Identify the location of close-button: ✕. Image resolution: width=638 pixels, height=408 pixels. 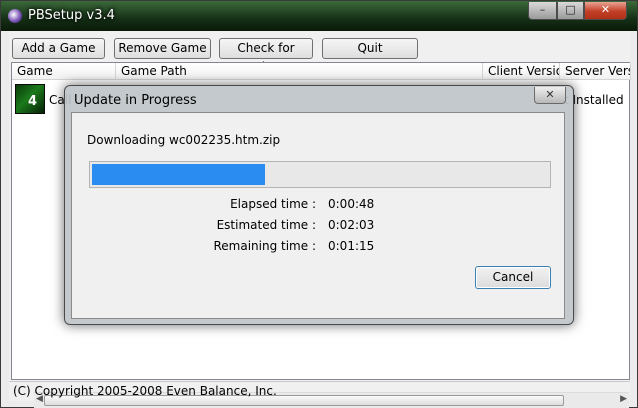
(605, 11).